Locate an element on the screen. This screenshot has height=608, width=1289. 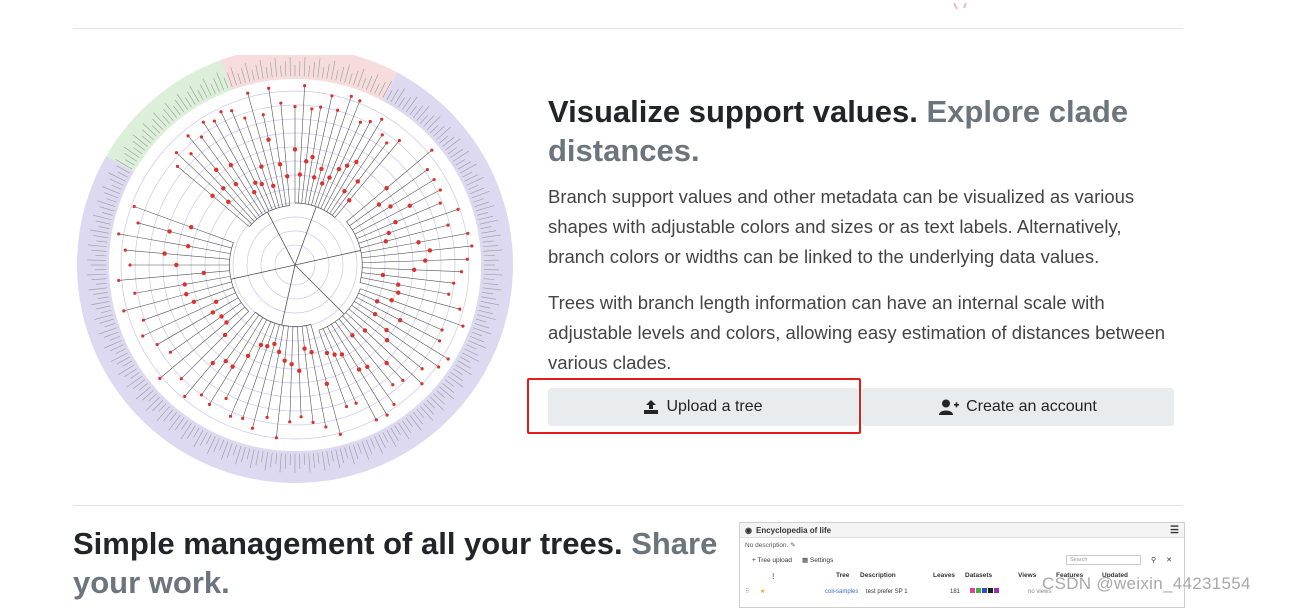
mini-tree-upload: + Tree upload is located at coordinates (772, 560).